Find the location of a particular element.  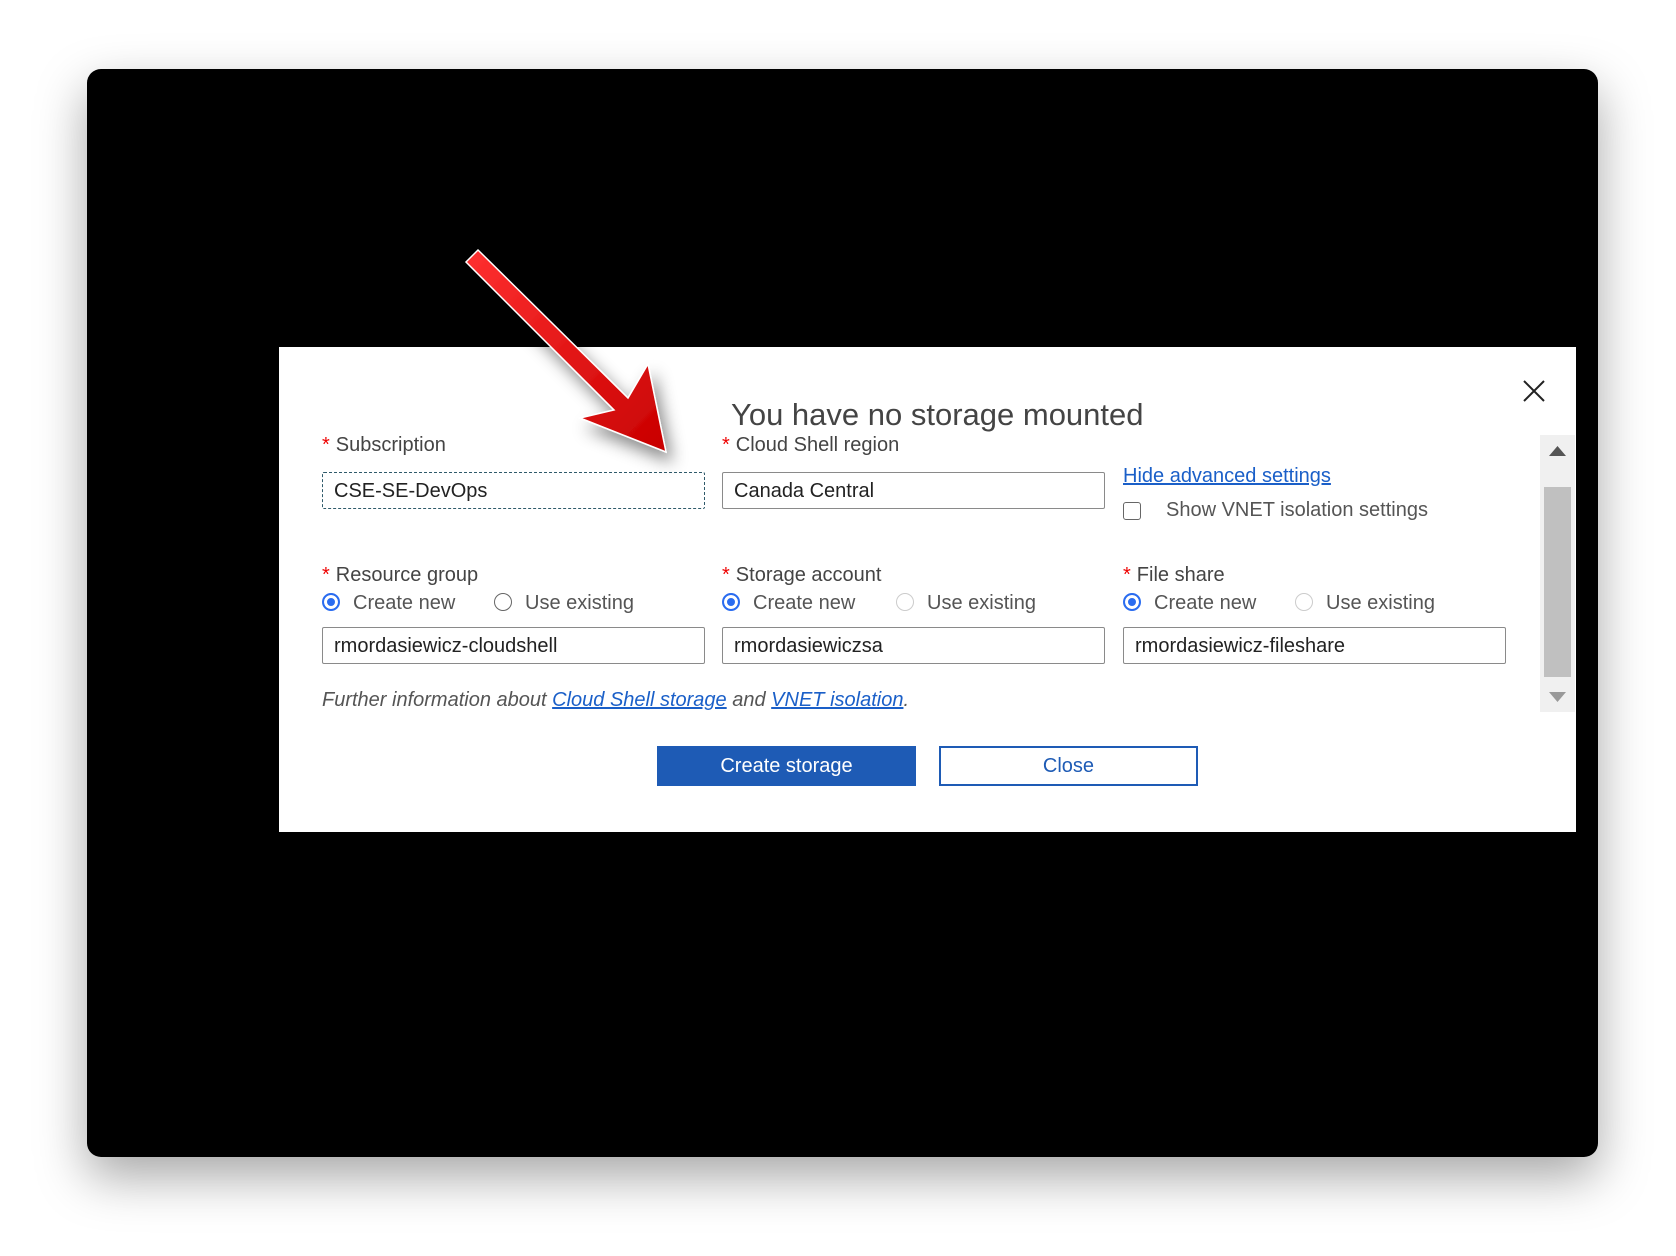

subscription-select: CSE-SE-DevOps is located at coordinates (513, 490).